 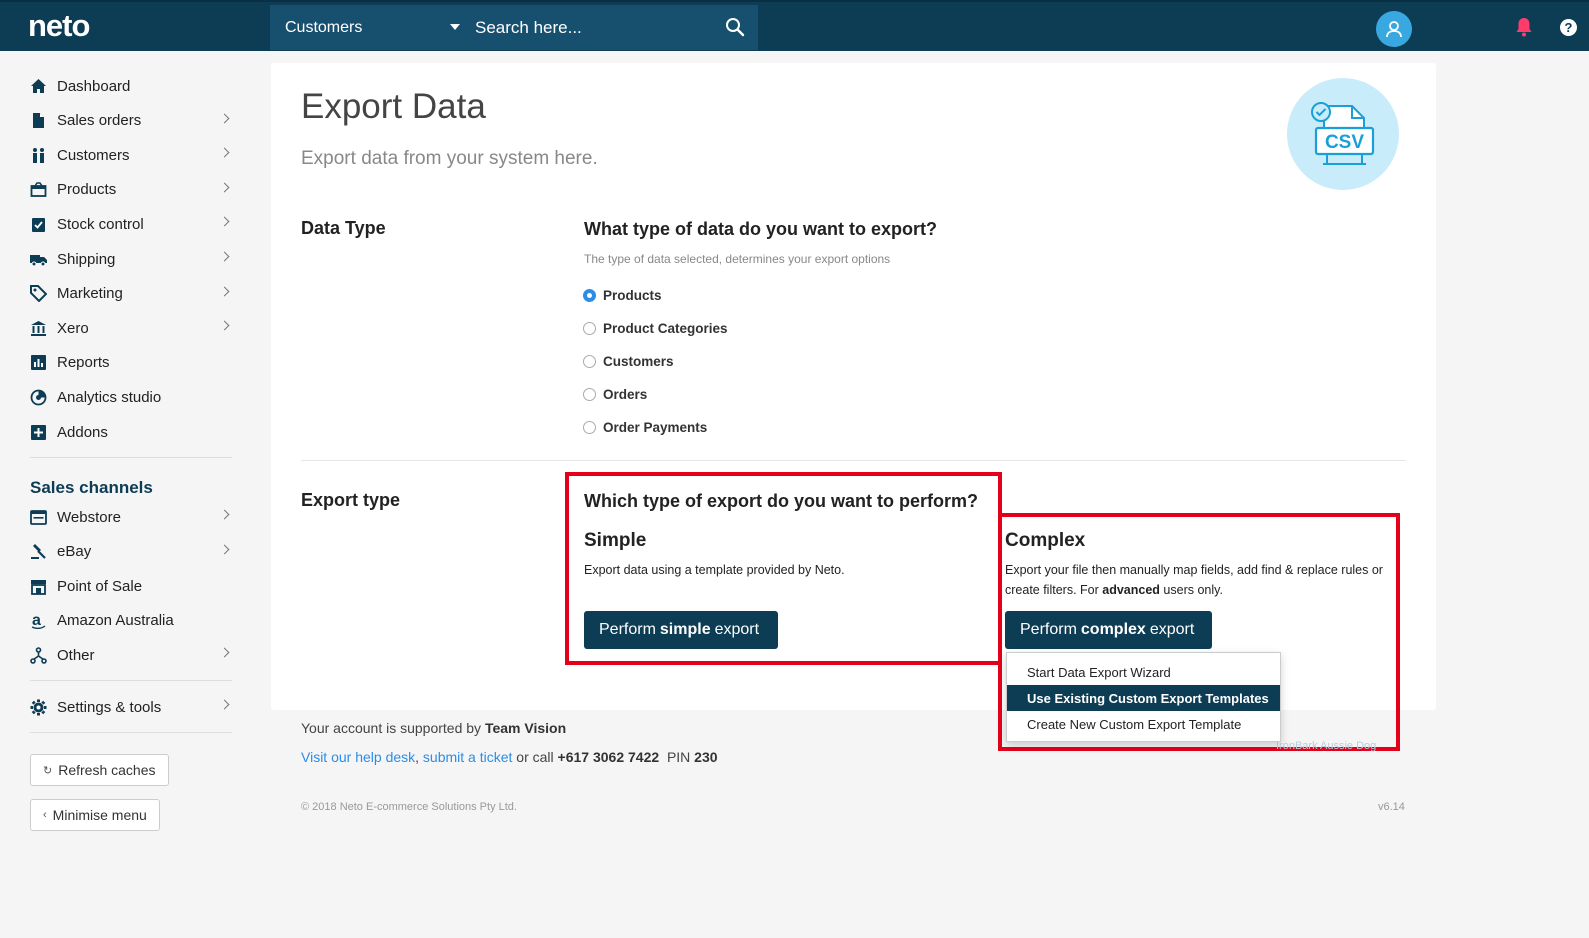 I want to click on csv-file-graphic: CSV, so click(x=1343, y=133).